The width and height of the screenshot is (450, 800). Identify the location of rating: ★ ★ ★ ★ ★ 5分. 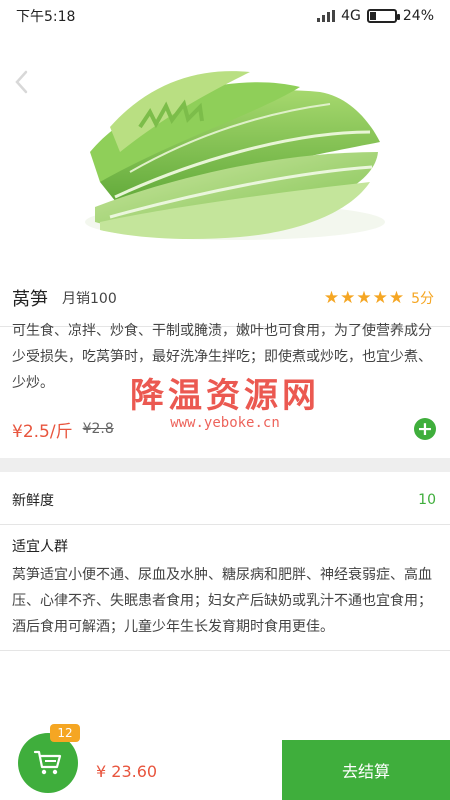
(379, 298).